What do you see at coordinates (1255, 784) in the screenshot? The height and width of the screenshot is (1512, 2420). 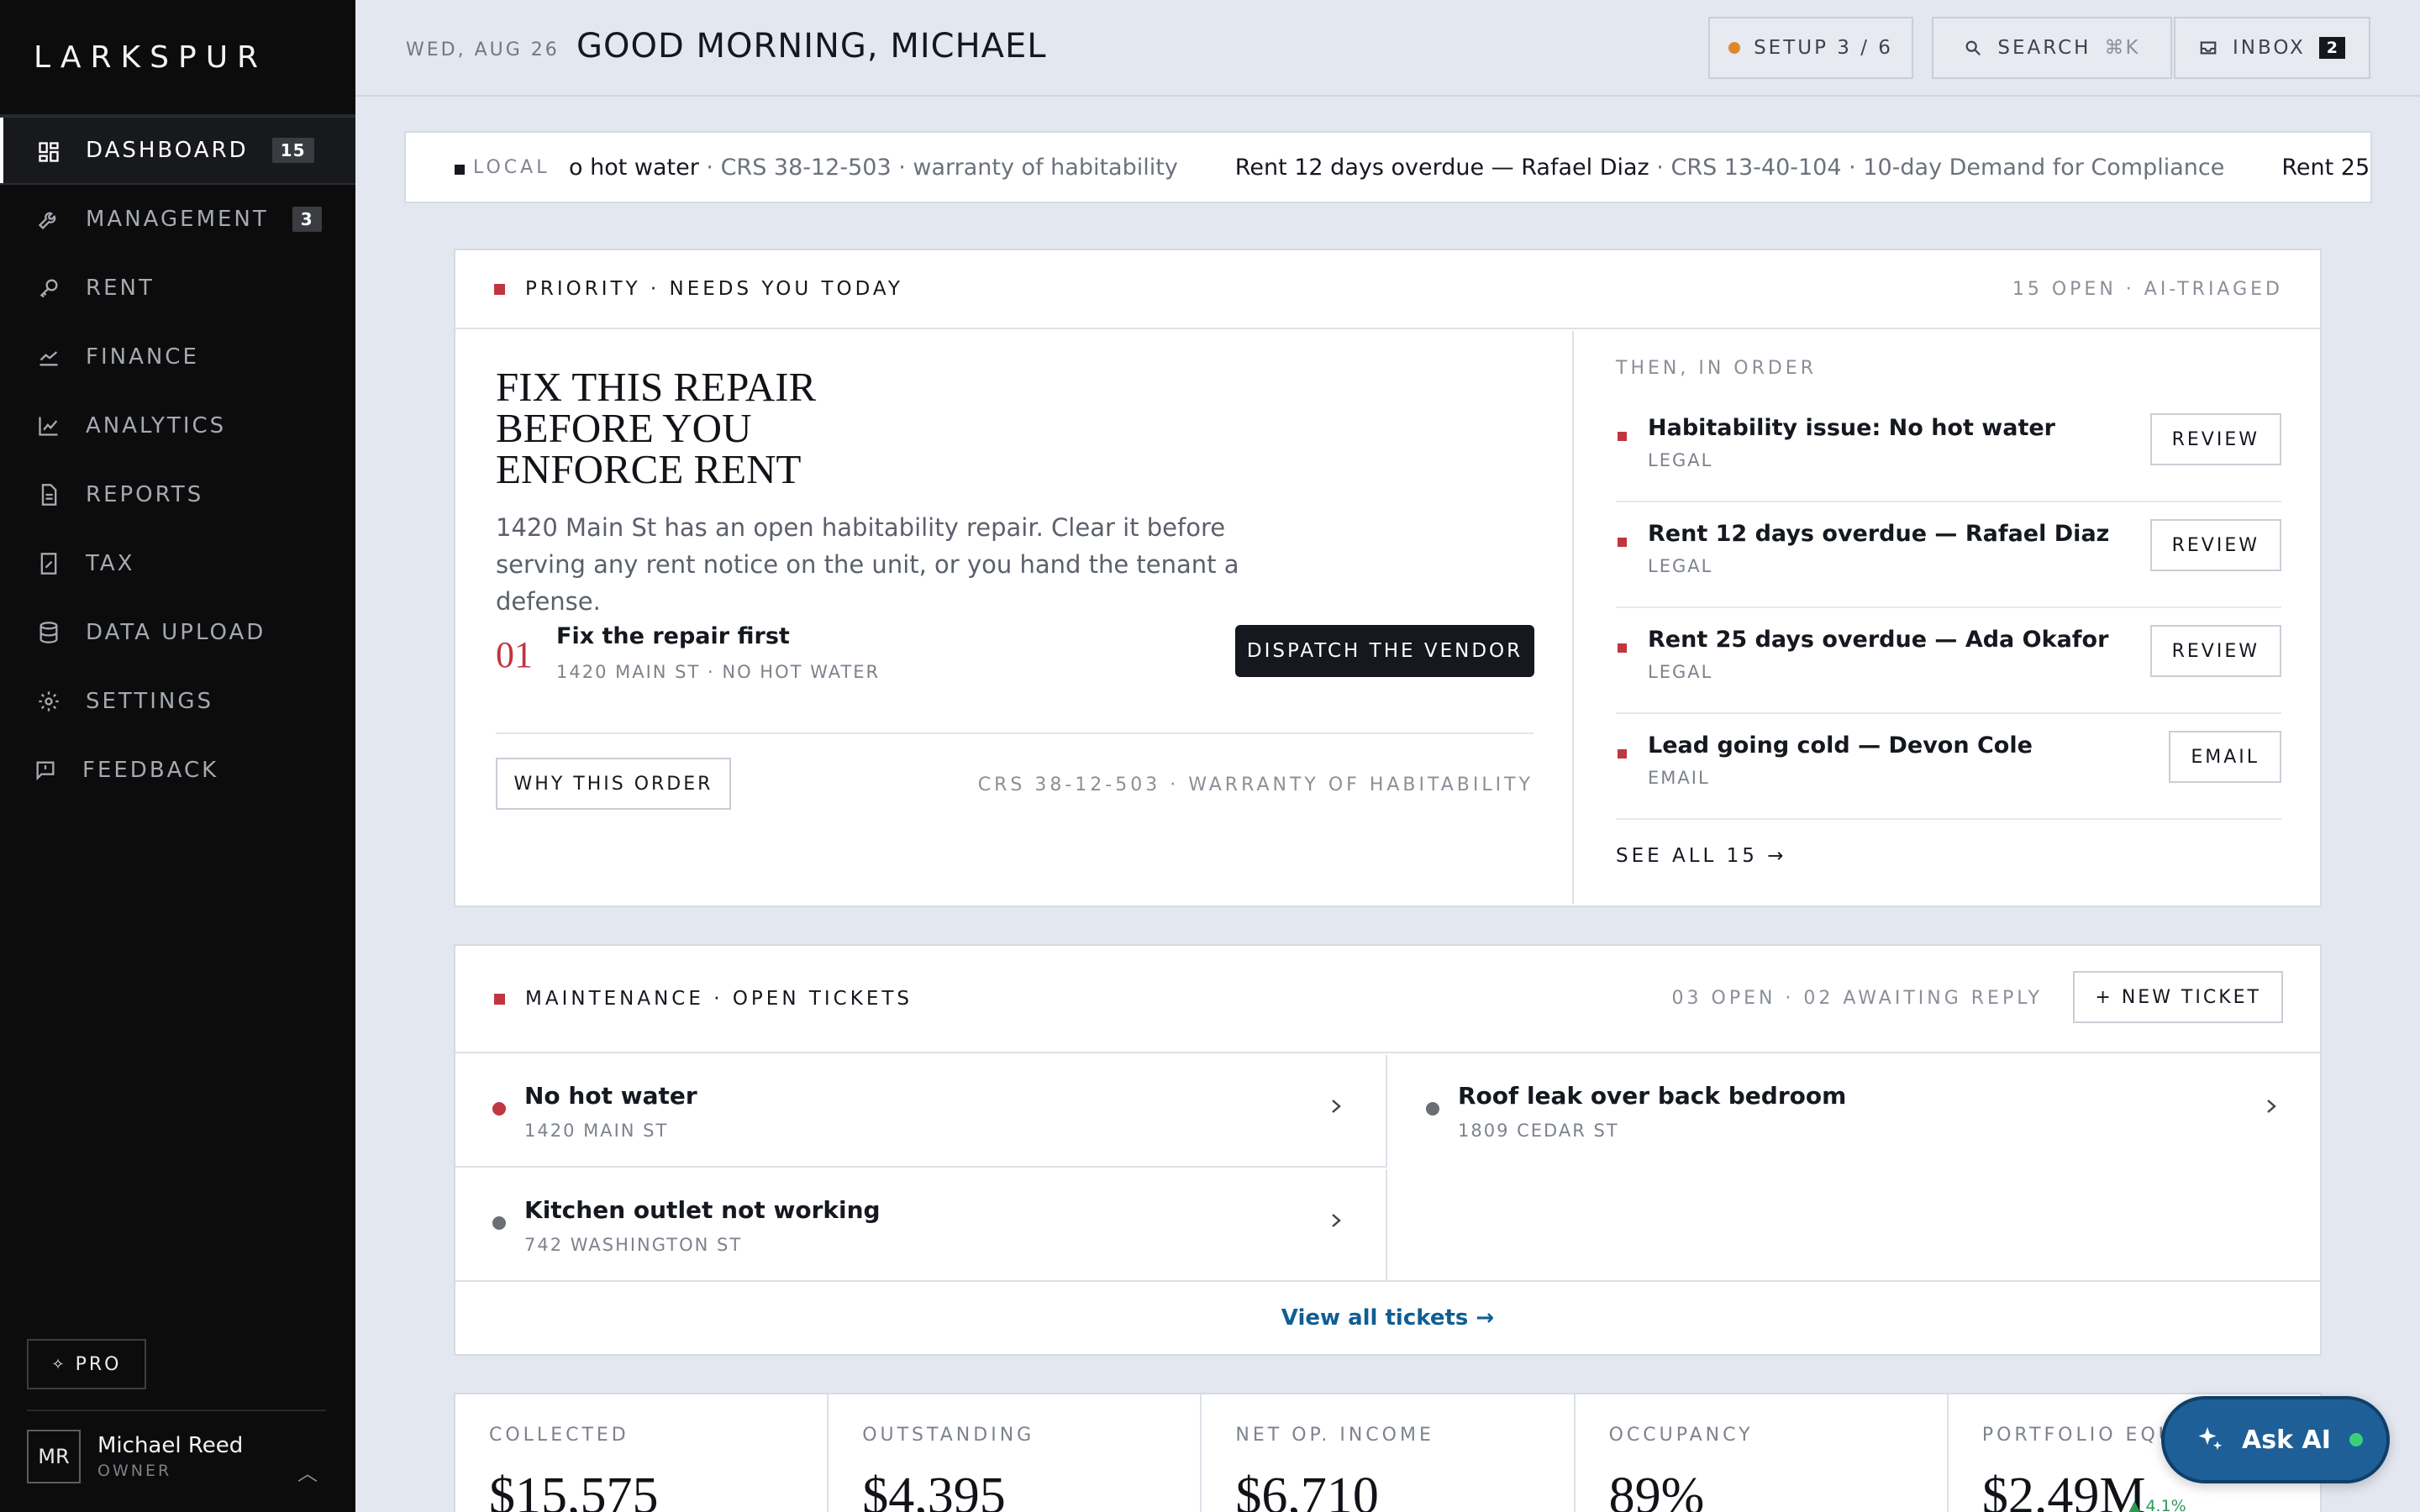 I see `legal-citation: CRS 38-12-503 · WARRANTY OF HABITABILITY` at bounding box center [1255, 784].